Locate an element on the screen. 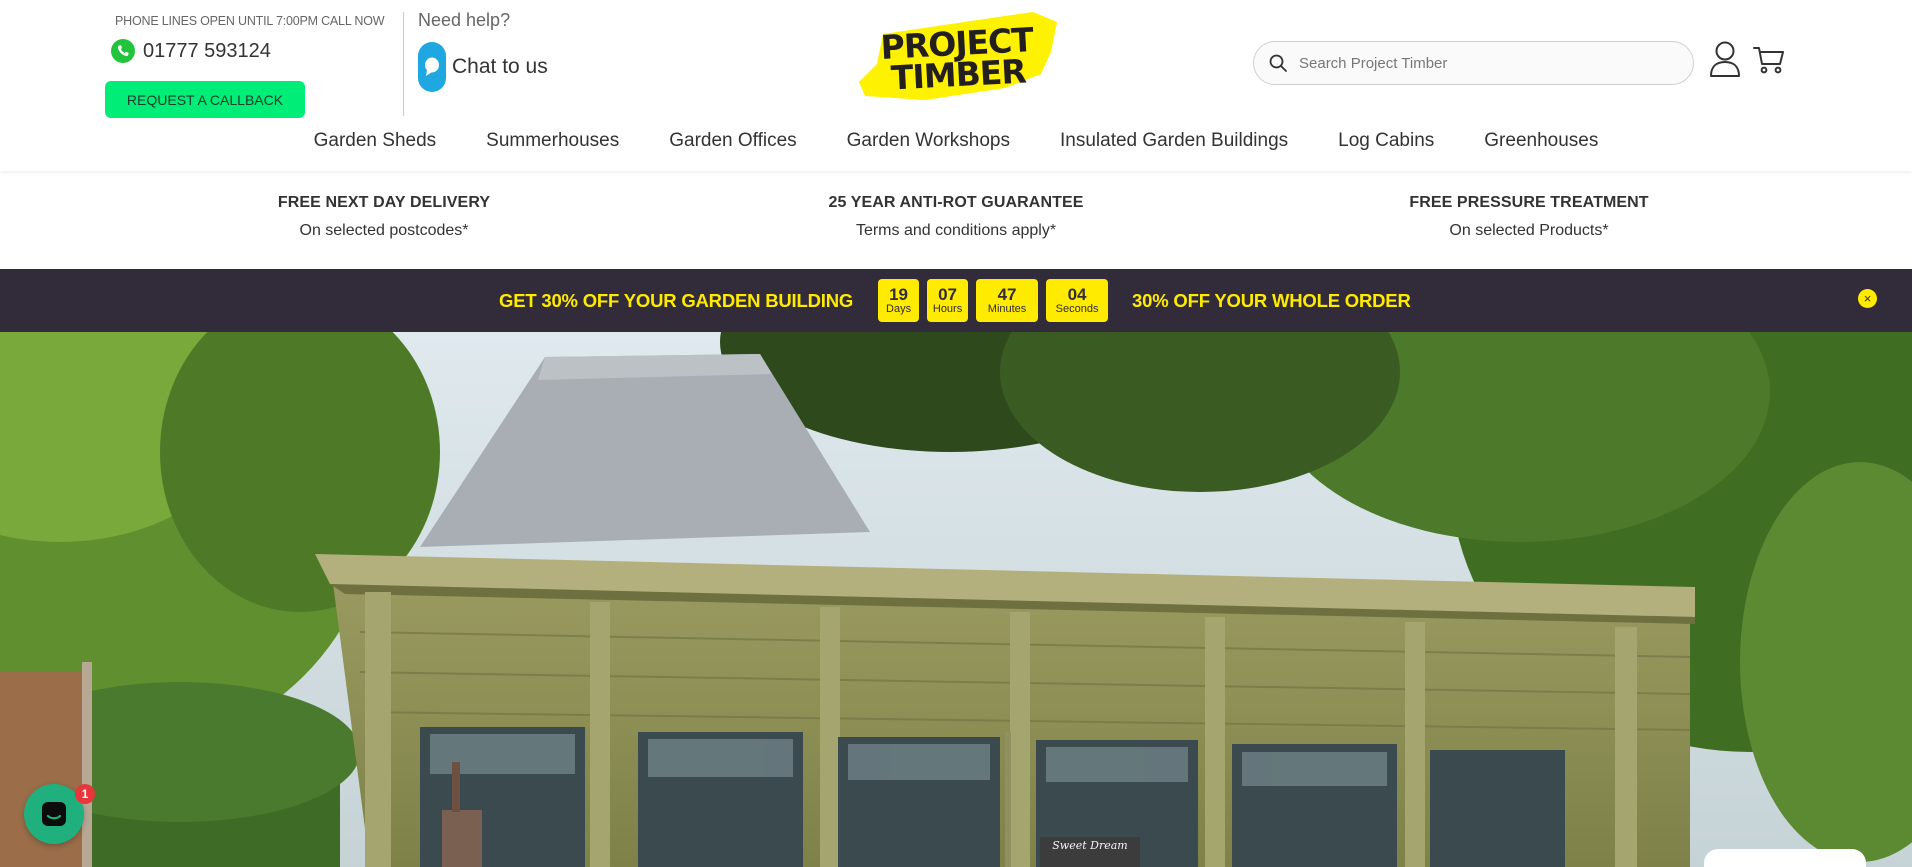  cart-icon is located at coordinates (1769, 59).